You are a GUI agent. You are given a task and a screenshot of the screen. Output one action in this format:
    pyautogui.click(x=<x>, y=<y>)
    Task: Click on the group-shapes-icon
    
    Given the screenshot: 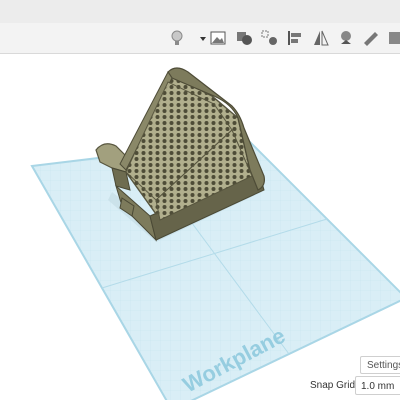 What is the action you would take?
    pyautogui.click(x=244, y=38)
    